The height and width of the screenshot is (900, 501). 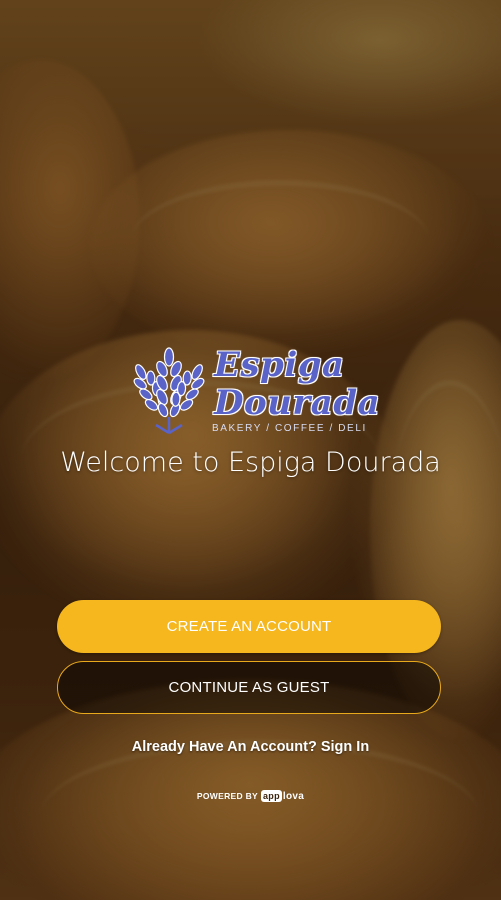 I want to click on sign-in-link: Already Have An Account? Sign In, so click(x=250, y=747).